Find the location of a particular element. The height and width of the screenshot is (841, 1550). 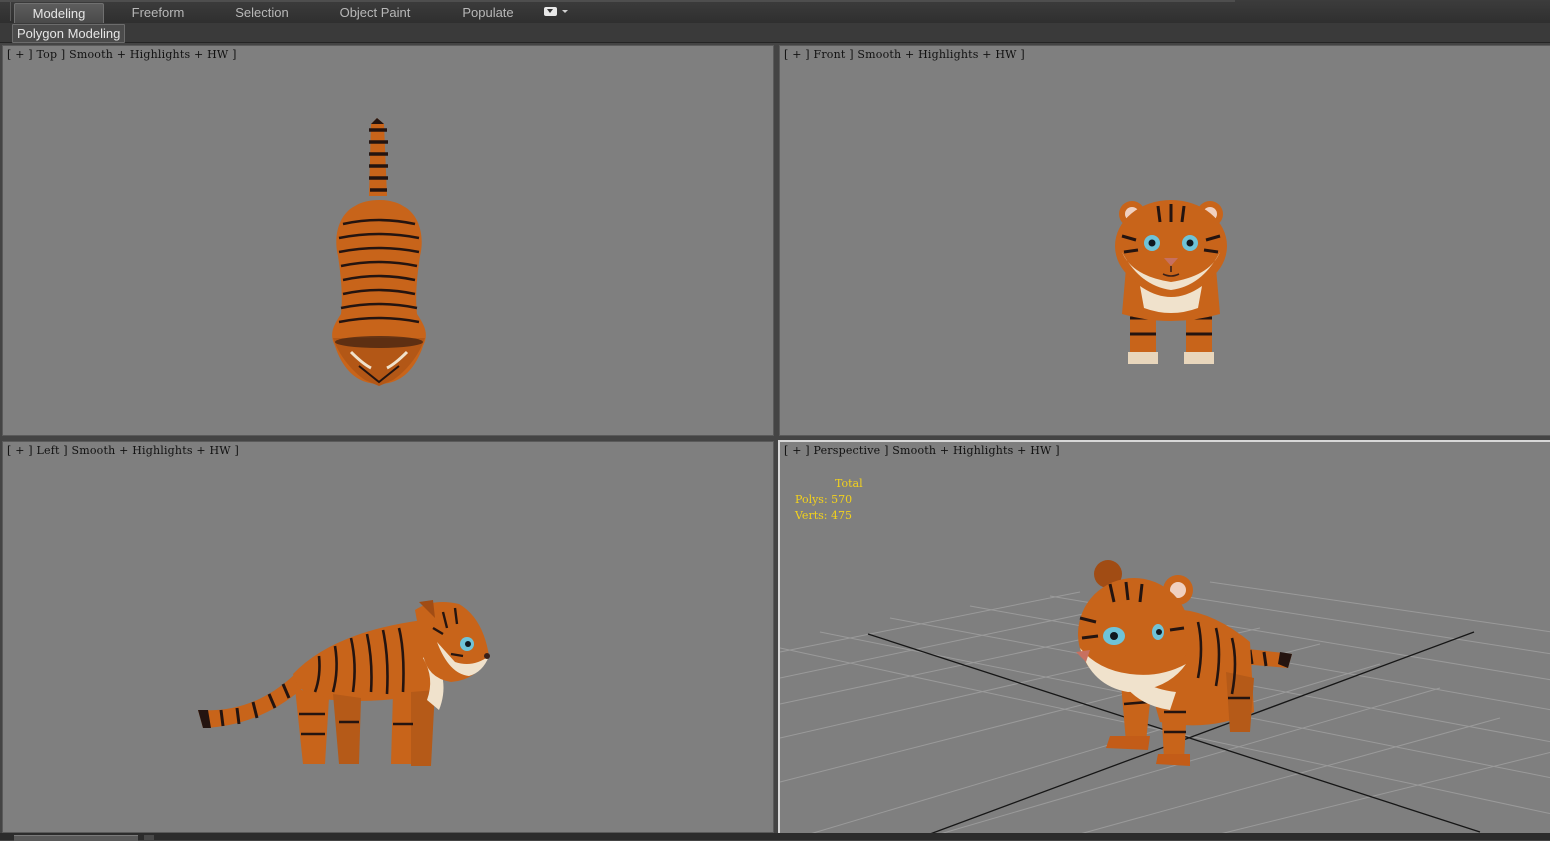

ribbon-top-line is located at coordinates (617, 1).